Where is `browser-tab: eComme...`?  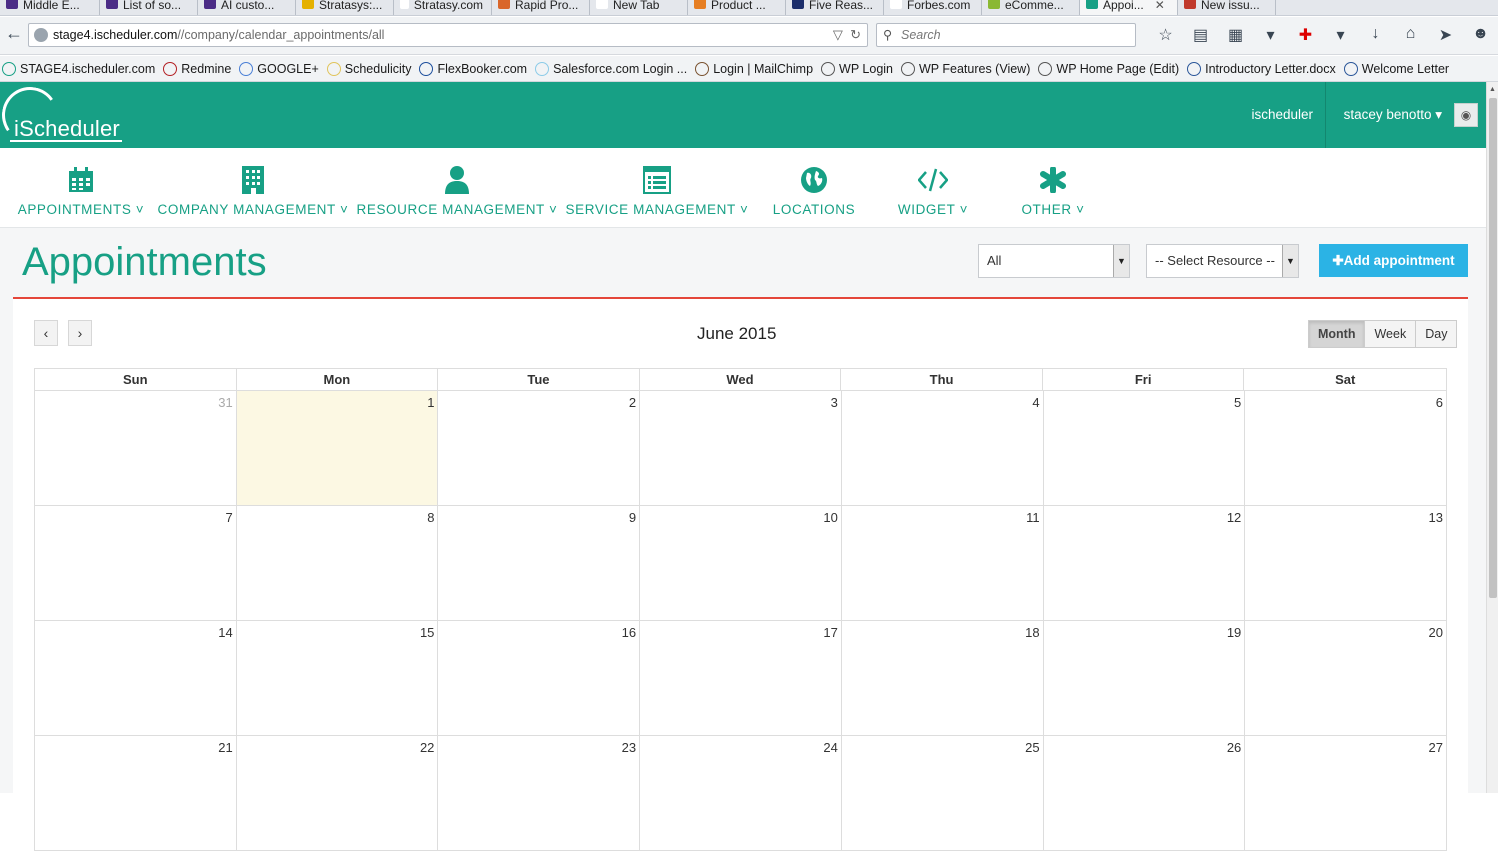
browser-tab: eComme... is located at coordinates (1031, 7).